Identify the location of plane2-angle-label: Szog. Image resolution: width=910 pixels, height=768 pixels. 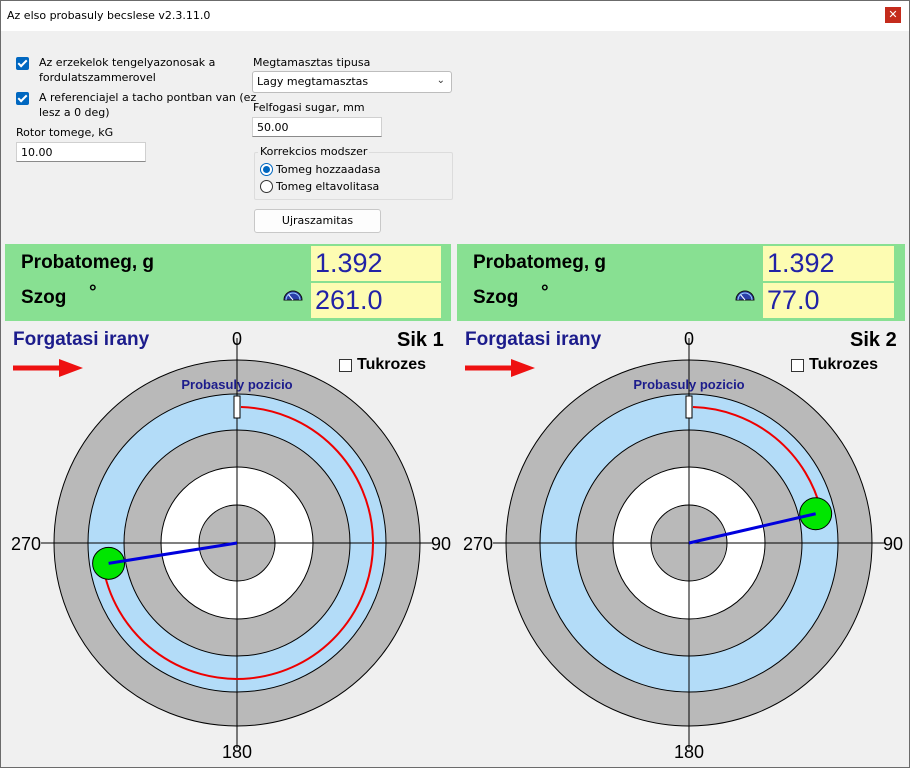
(496, 297).